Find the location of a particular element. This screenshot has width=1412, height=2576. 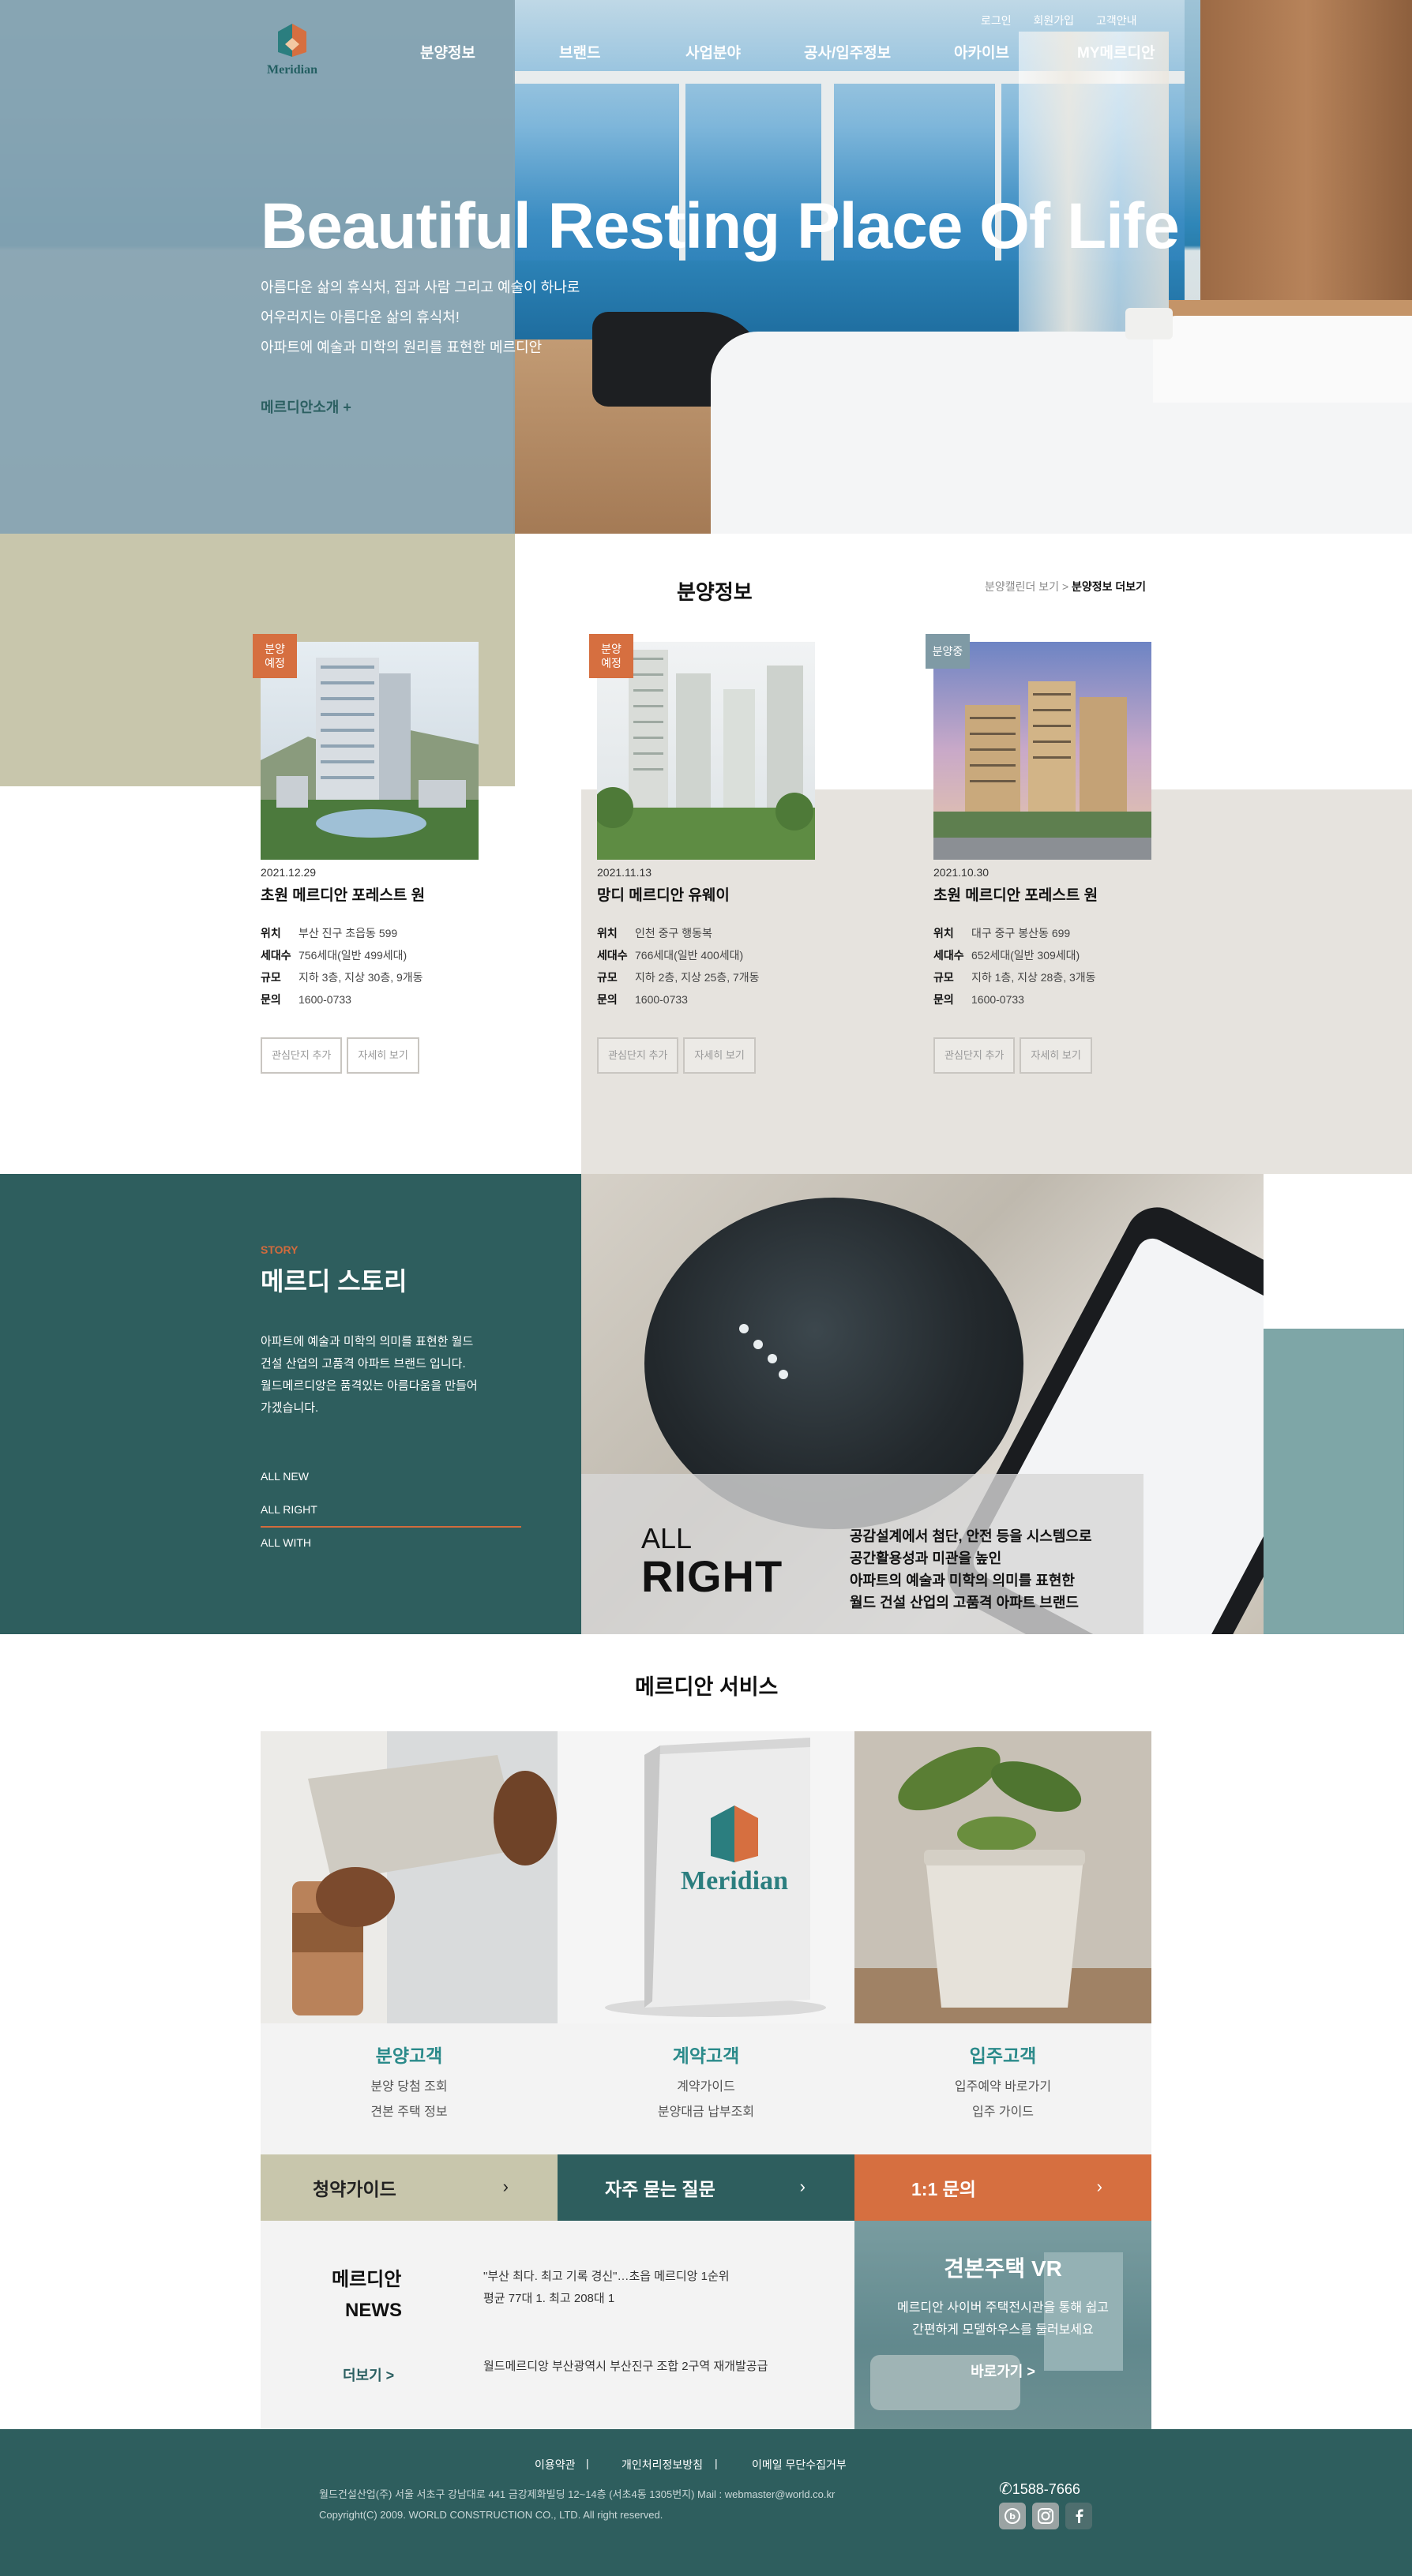

nav-item-archive: 아카이브 is located at coordinates (982, 52).